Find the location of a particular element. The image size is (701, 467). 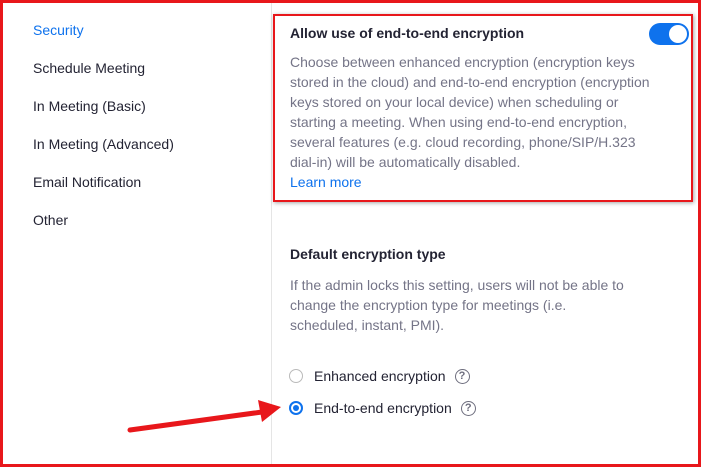

arrow-head is located at coordinates (269, 411).